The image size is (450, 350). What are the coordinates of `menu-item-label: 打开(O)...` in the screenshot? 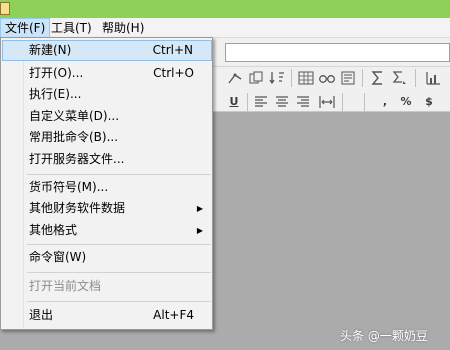 It's located at (56, 73).